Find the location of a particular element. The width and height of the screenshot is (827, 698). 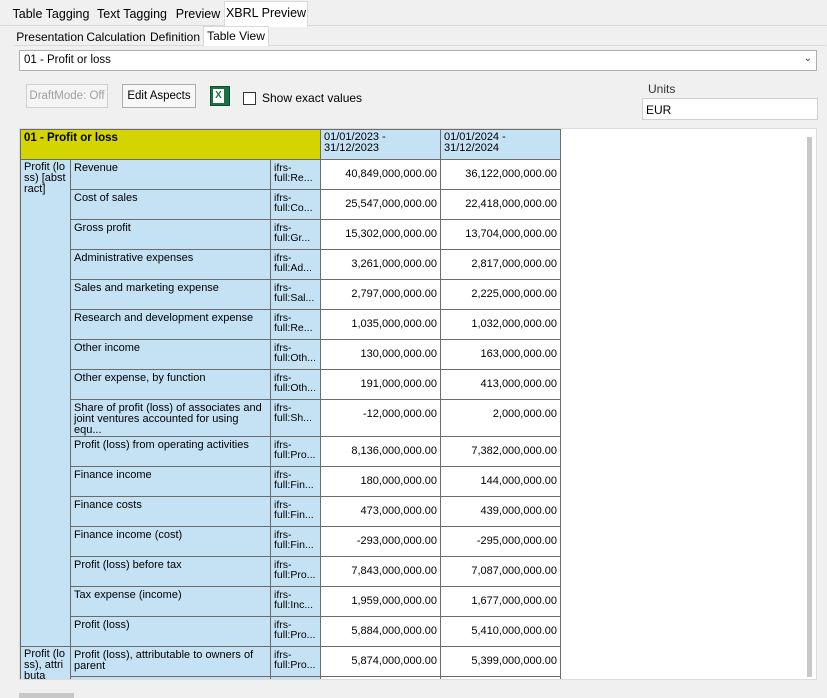

fact-value: -293,000,000.00 is located at coordinates (380, 541).